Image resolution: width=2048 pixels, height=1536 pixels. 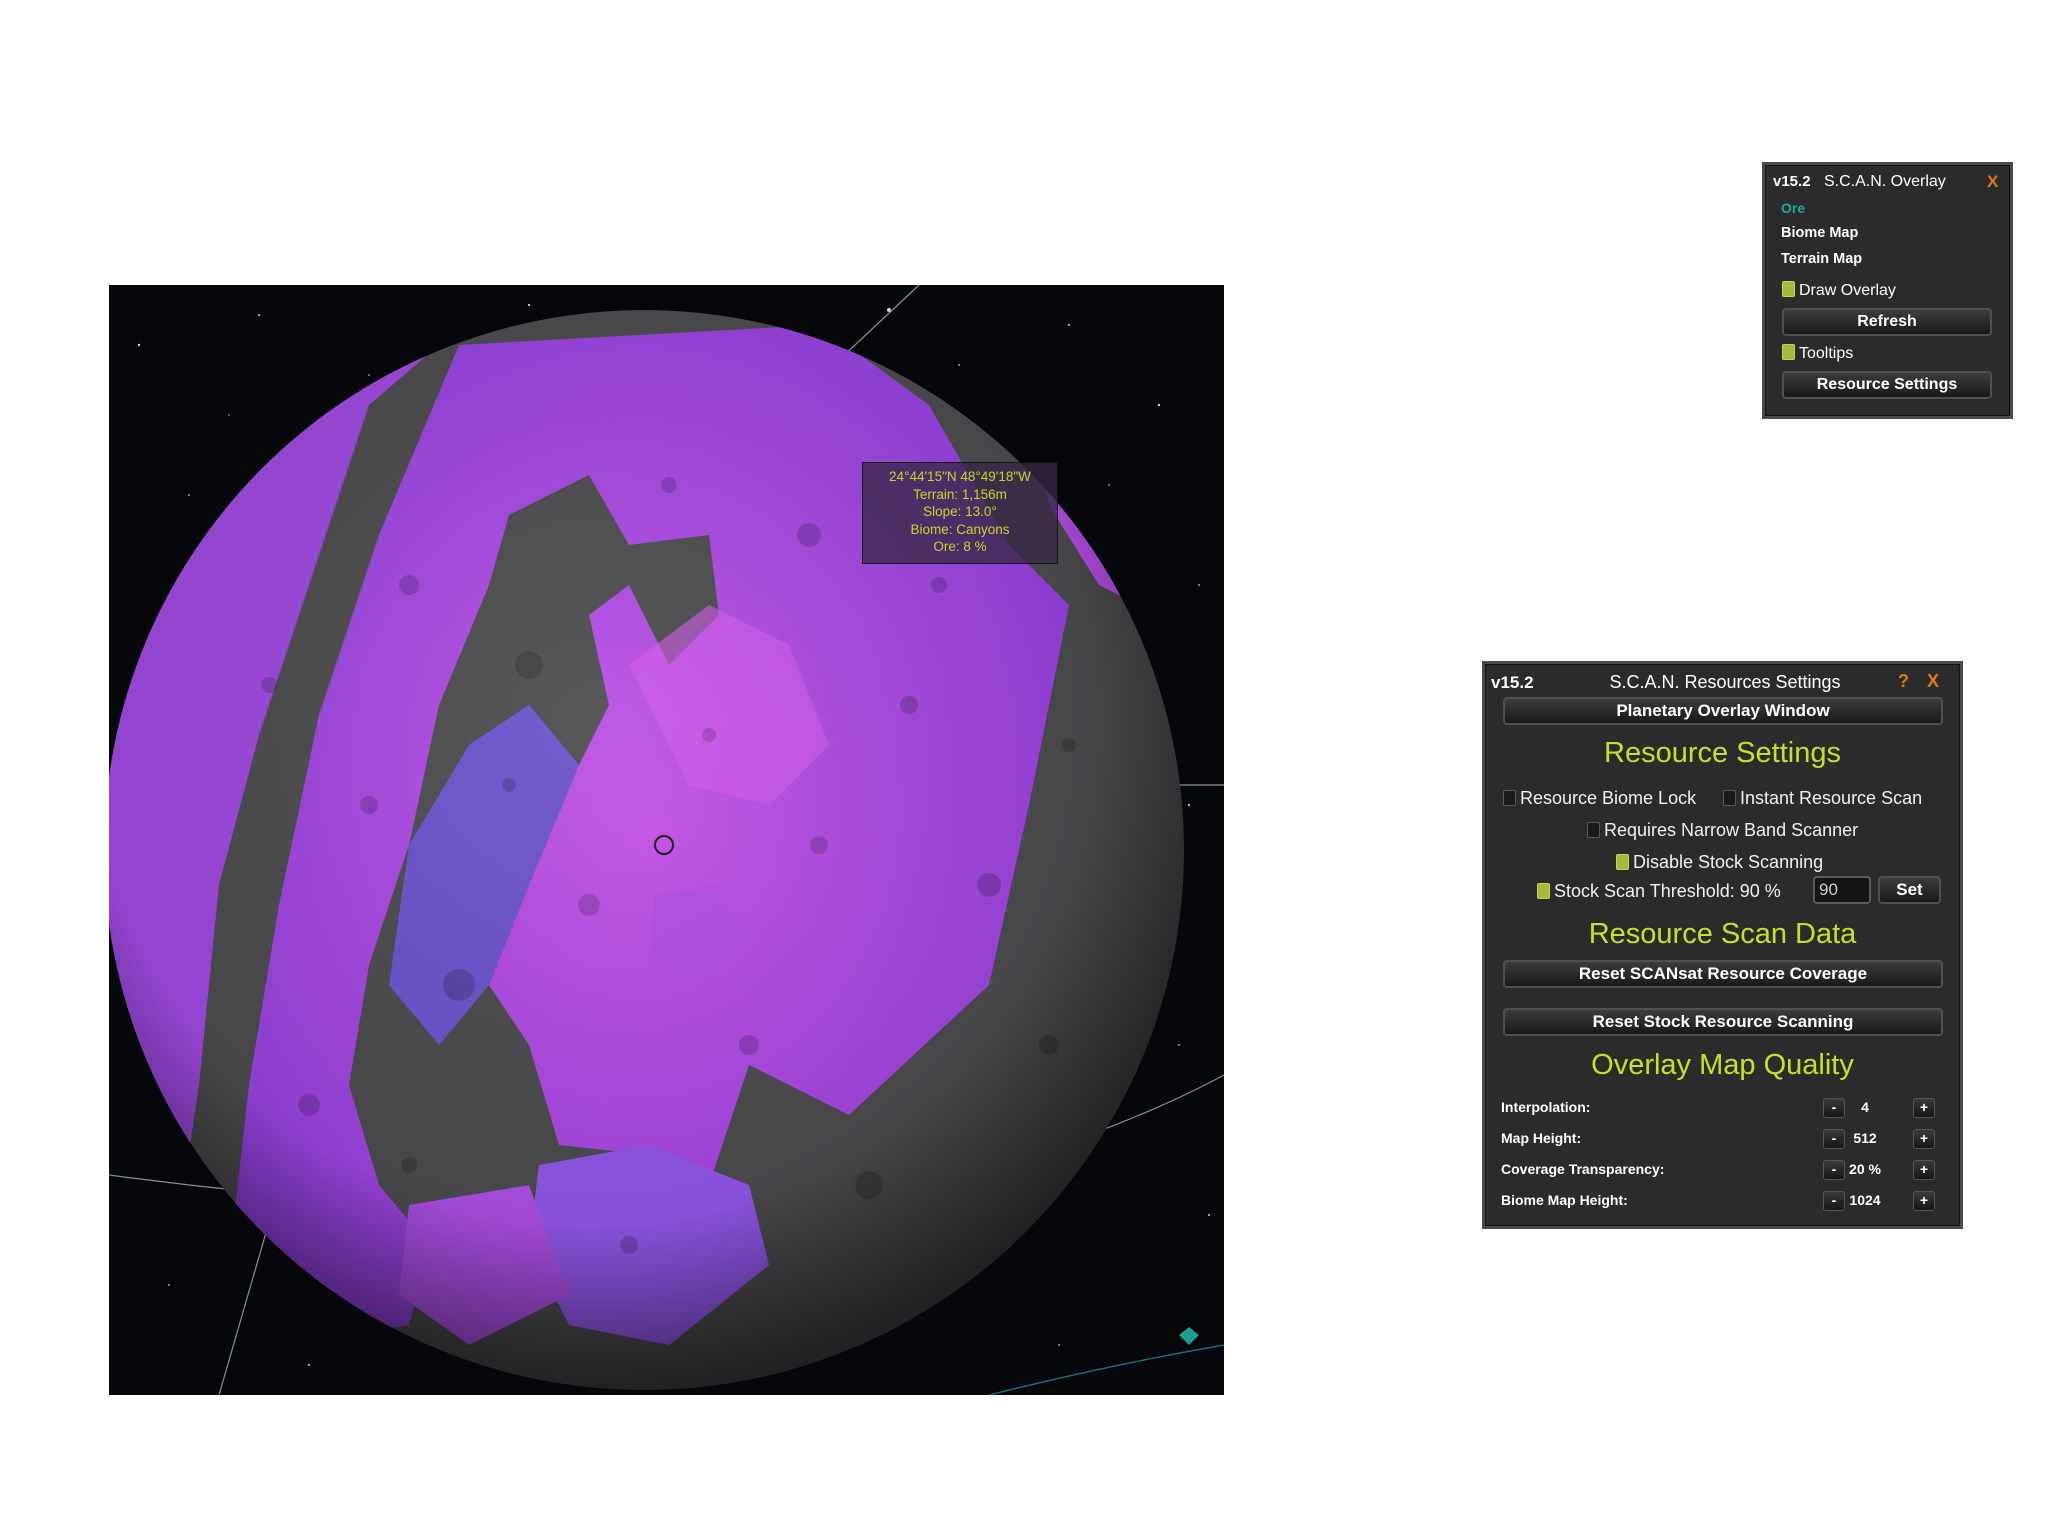 I want to click on planetary-overlay-button: Planetary Overlay Window, so click(x=1723, y=711).